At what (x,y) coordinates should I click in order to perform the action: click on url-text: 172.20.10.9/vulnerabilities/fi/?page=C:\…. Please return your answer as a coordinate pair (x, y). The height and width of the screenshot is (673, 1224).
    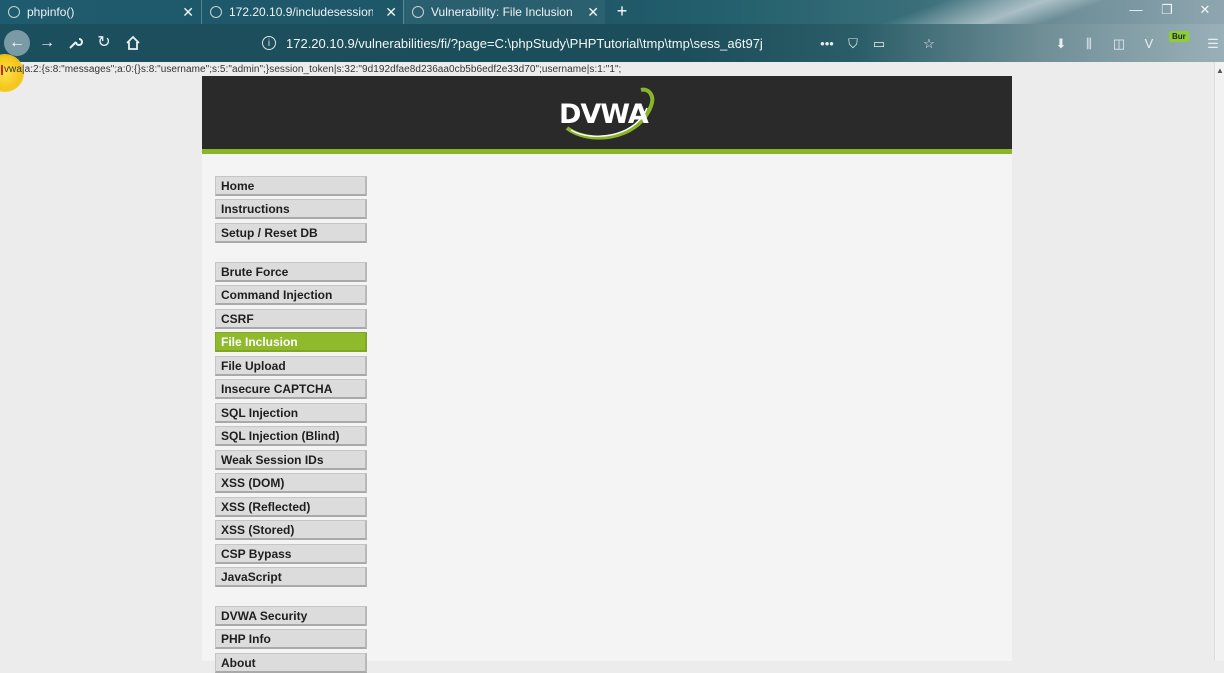
    Looking at the image, I should click on (524, 43).